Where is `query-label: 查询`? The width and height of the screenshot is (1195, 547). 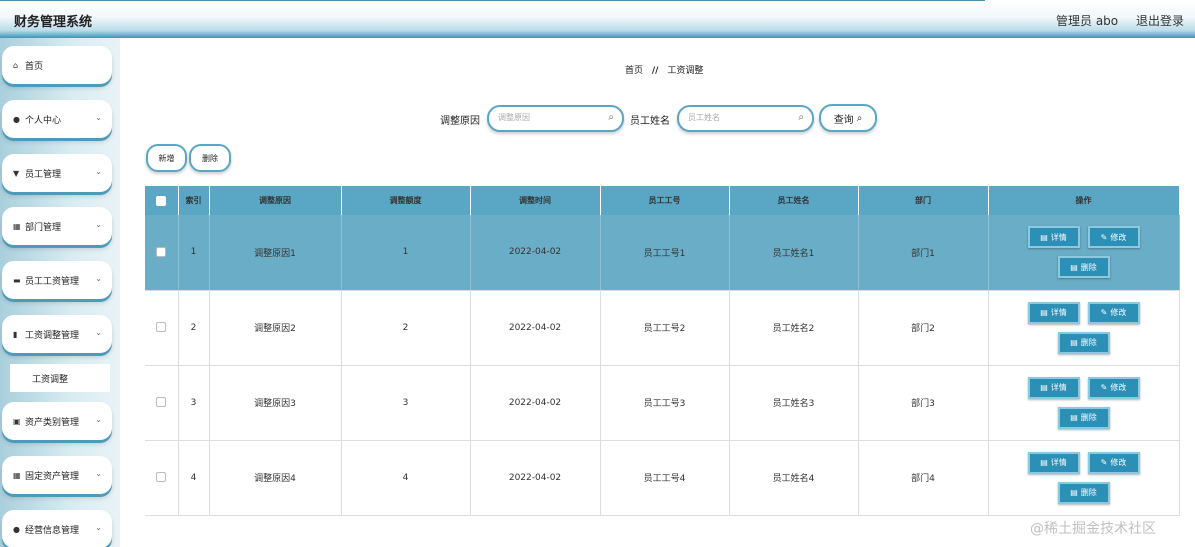 query-label: 查询 is located at coordinates (843, 120).